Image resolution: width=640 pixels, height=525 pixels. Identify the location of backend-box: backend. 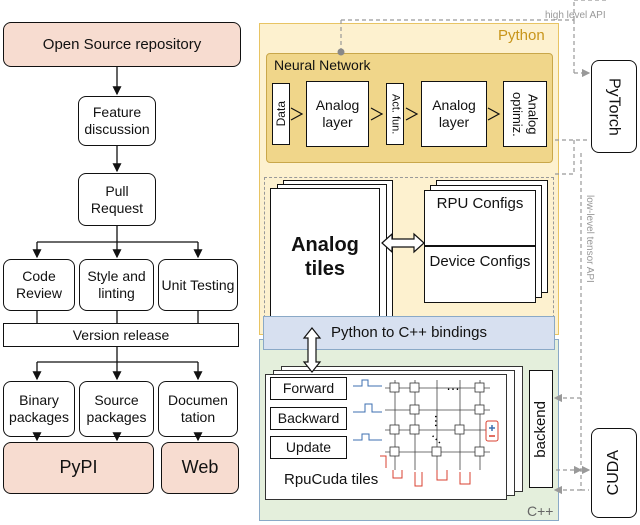
(541, 429).